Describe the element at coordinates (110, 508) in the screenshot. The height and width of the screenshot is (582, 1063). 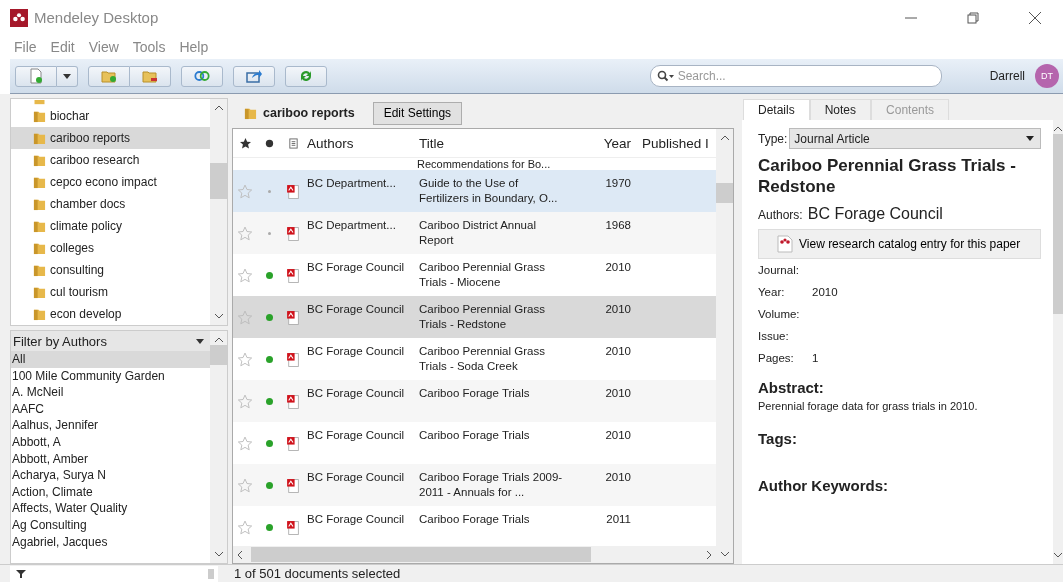
I see `author-item: Affects, Water Quality` at that location.